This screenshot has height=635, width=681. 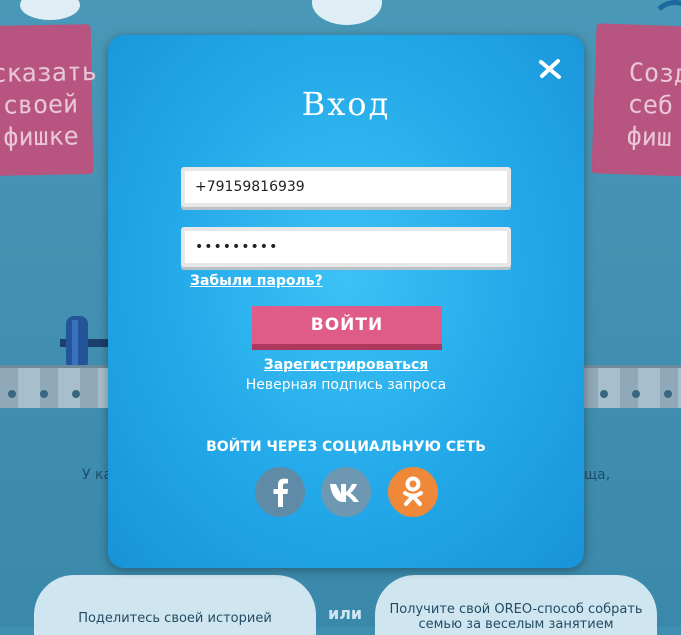 I want to click on close-x-icon, so click(x=550, y=69).